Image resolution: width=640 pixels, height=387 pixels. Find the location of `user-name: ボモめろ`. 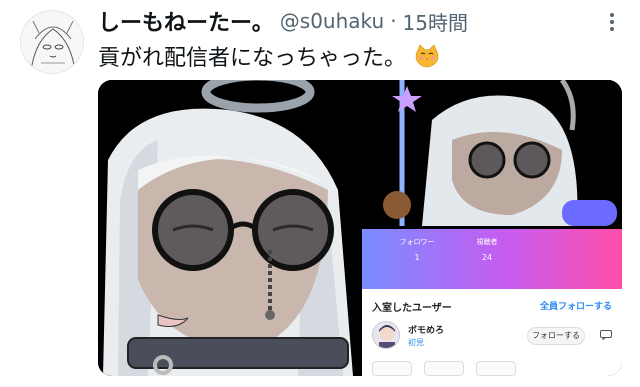

user-name: ボモめろ is located at coordinates (426, 331).